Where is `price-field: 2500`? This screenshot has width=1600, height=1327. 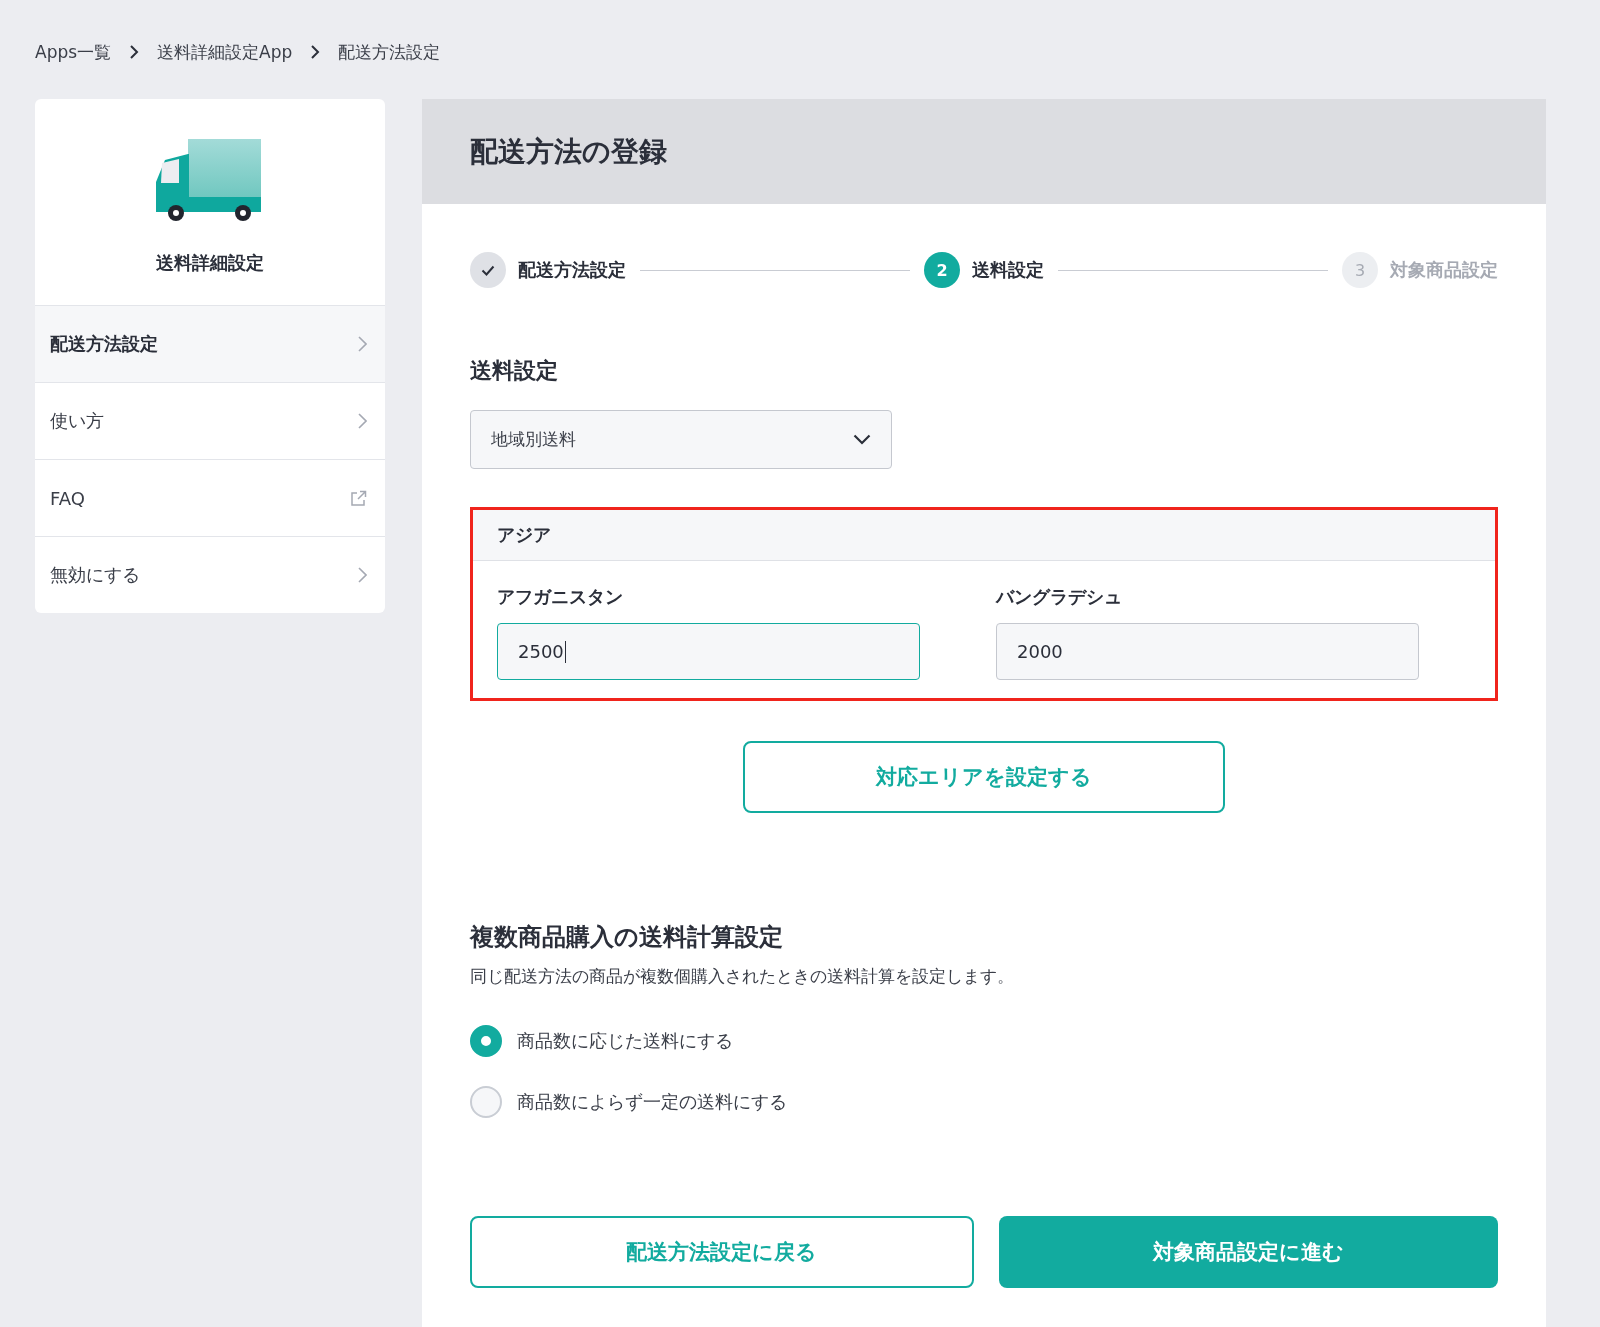
price-field: 2500 is located at coordinates (708, 651).